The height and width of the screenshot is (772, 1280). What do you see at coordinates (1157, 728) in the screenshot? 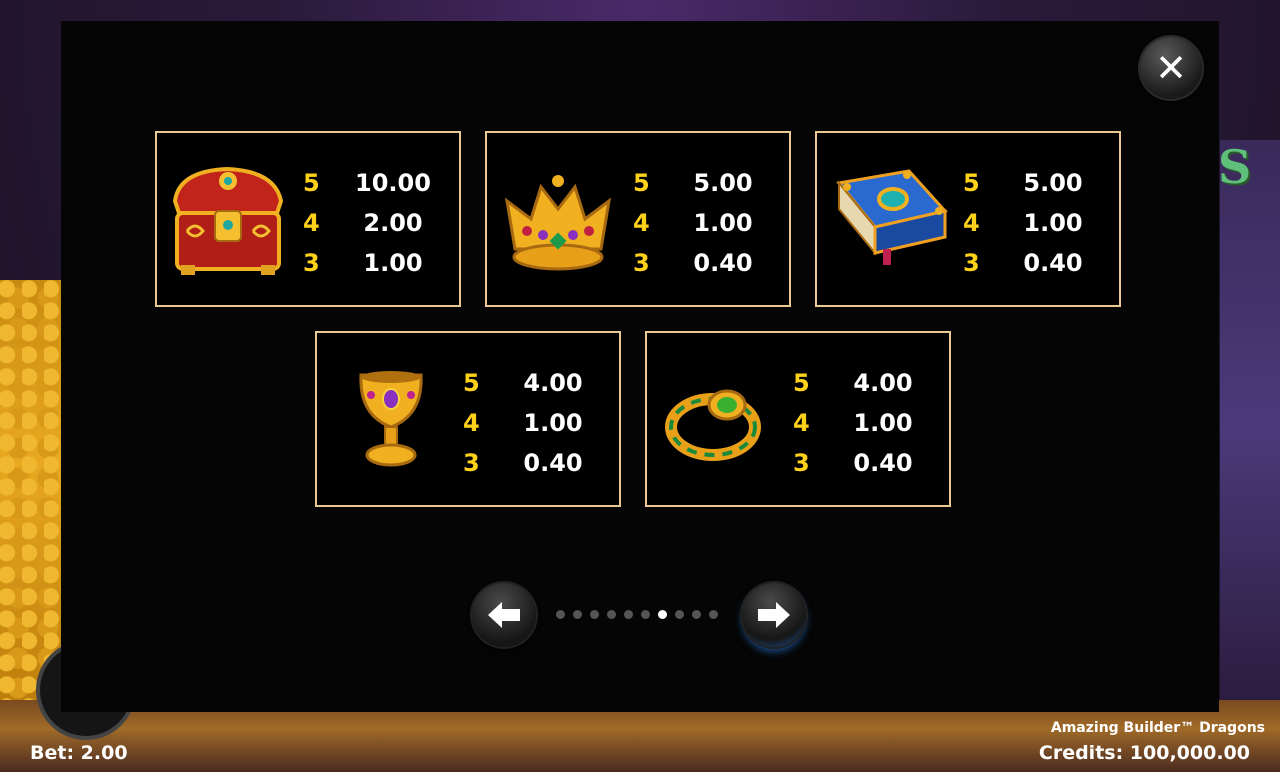
I see `game-title: Amazing Builder™ Dragons` at bounding box center [1157, 728].